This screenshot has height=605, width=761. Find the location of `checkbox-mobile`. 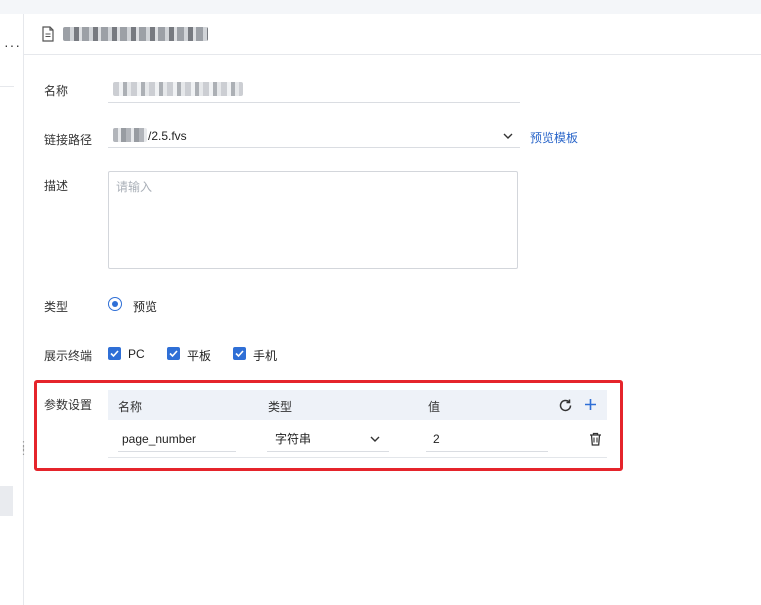

checkbox-mobile is located at coordinates (239, 353).